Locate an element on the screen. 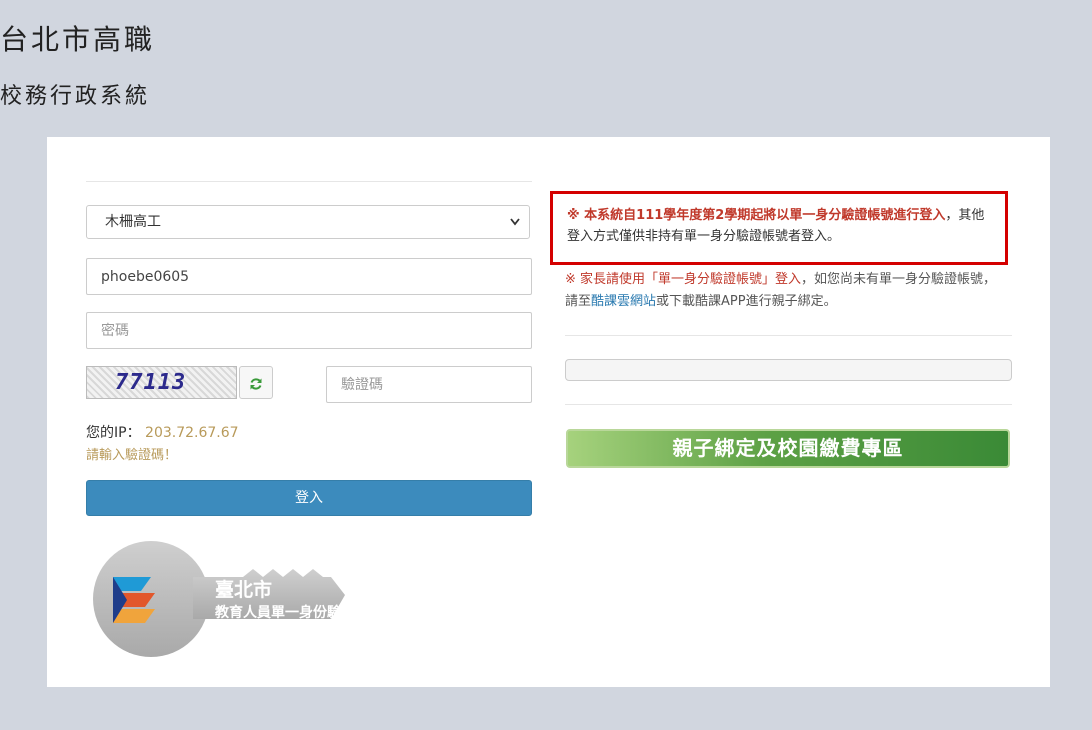 Image resolution: width=1092 pixels, height=730 pixels. ip-label: 您的IP： is located at coordinates (113, 433).